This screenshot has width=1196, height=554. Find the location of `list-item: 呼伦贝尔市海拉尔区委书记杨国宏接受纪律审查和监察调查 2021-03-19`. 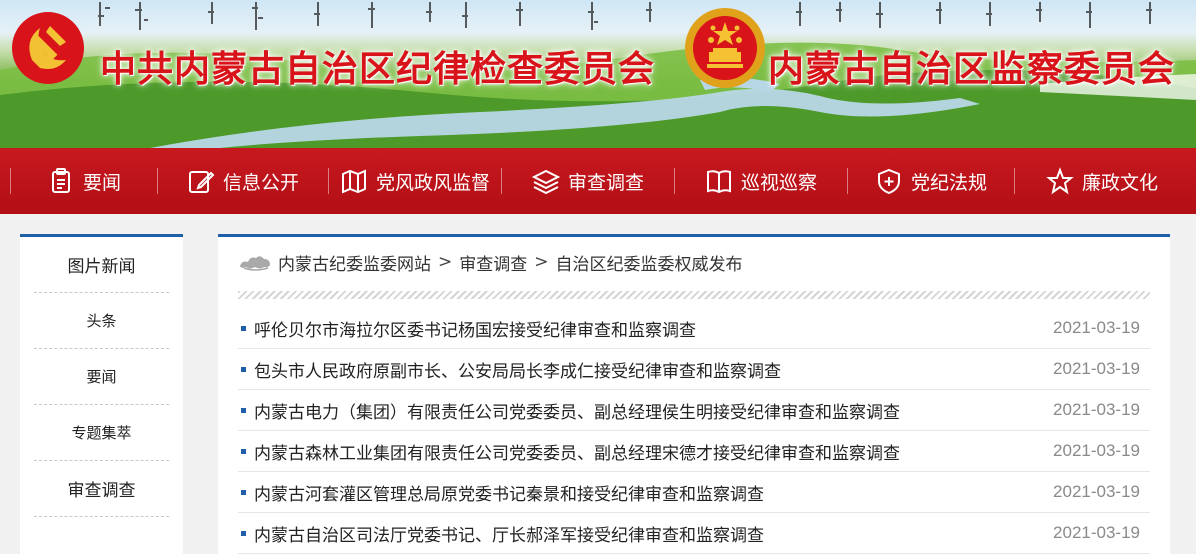

list-item: 呼伦贝尔市海拉尔区委书记杨国宏接受纪律审查和监察调查 2021-03-19 is located at coordinates (694, 328).